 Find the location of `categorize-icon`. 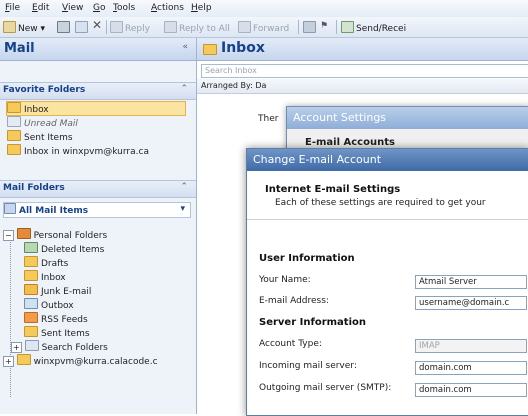

categorize-icon is located at coordinates (309, 27).